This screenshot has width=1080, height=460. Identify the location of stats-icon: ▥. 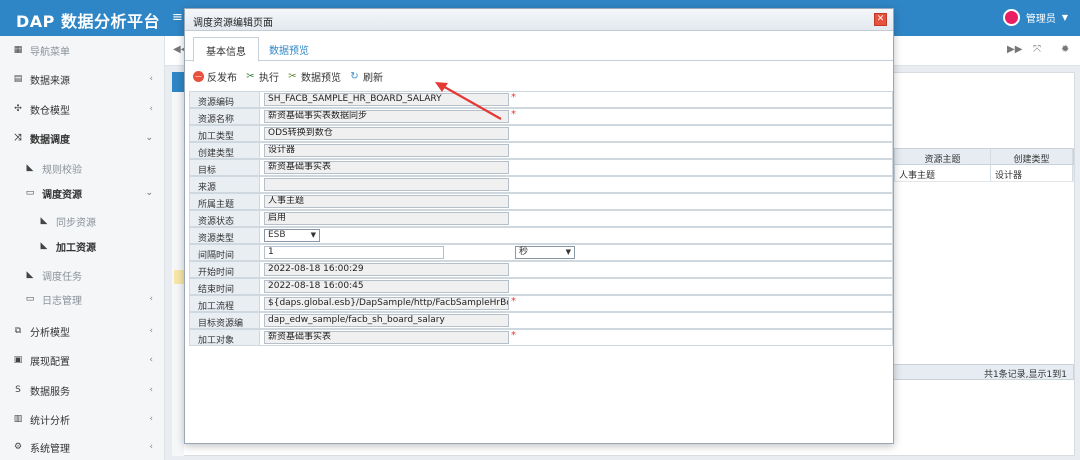
(18, 419).